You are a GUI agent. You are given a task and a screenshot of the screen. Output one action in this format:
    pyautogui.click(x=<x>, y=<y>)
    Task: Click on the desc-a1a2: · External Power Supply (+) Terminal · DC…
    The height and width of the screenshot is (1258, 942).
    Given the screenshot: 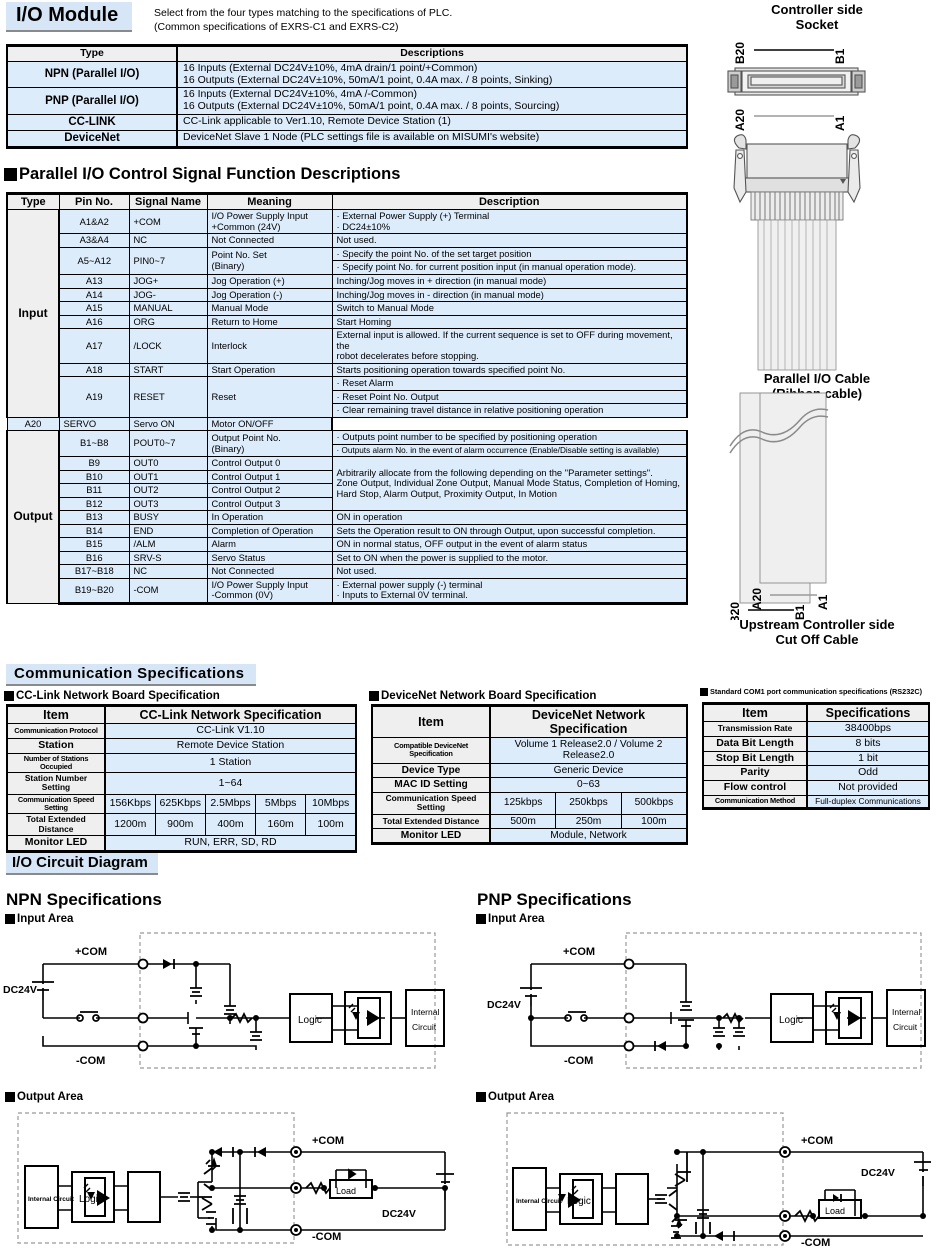 What is the action you would take?
    pyautogui.click(x=509, y=222)
    